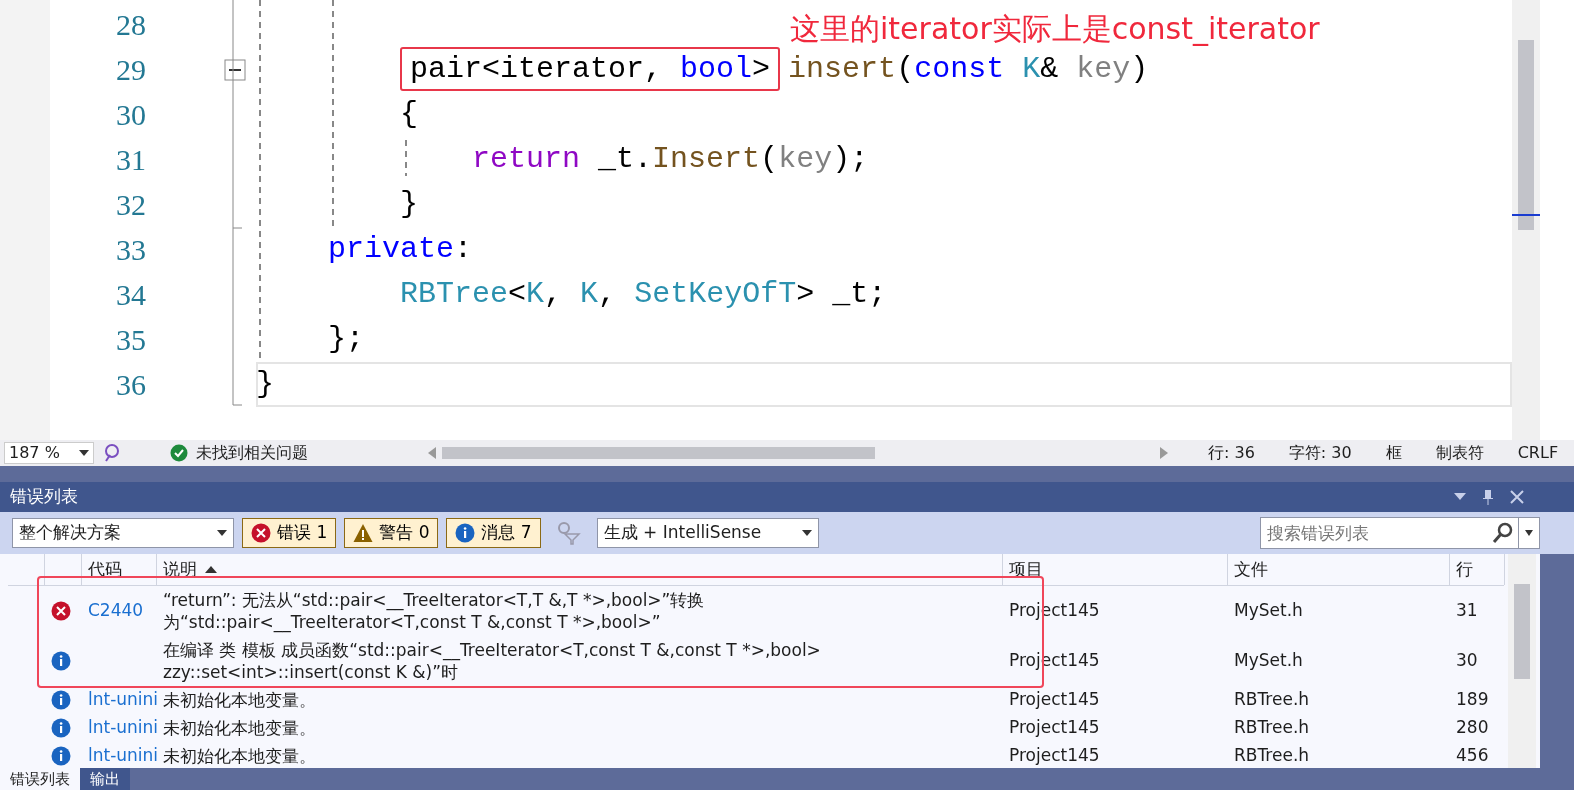 The image size is (1574, 790). What do you see at coordinates (432, 453) in the screenshot?
I see `scroll-left-icon` at bounding box center [432, 453].